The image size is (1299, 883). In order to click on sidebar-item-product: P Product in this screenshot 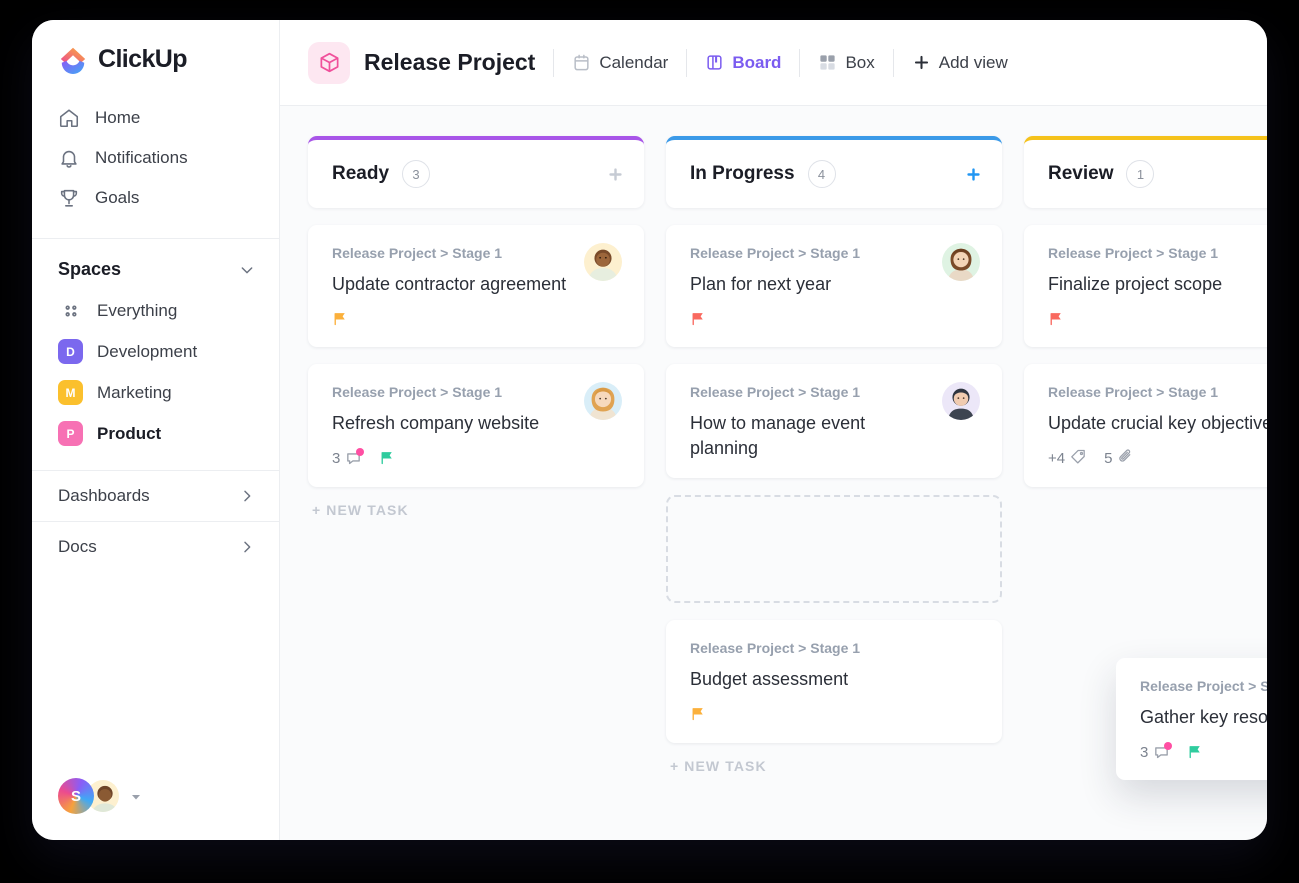, I will do `click(155, 433)`.